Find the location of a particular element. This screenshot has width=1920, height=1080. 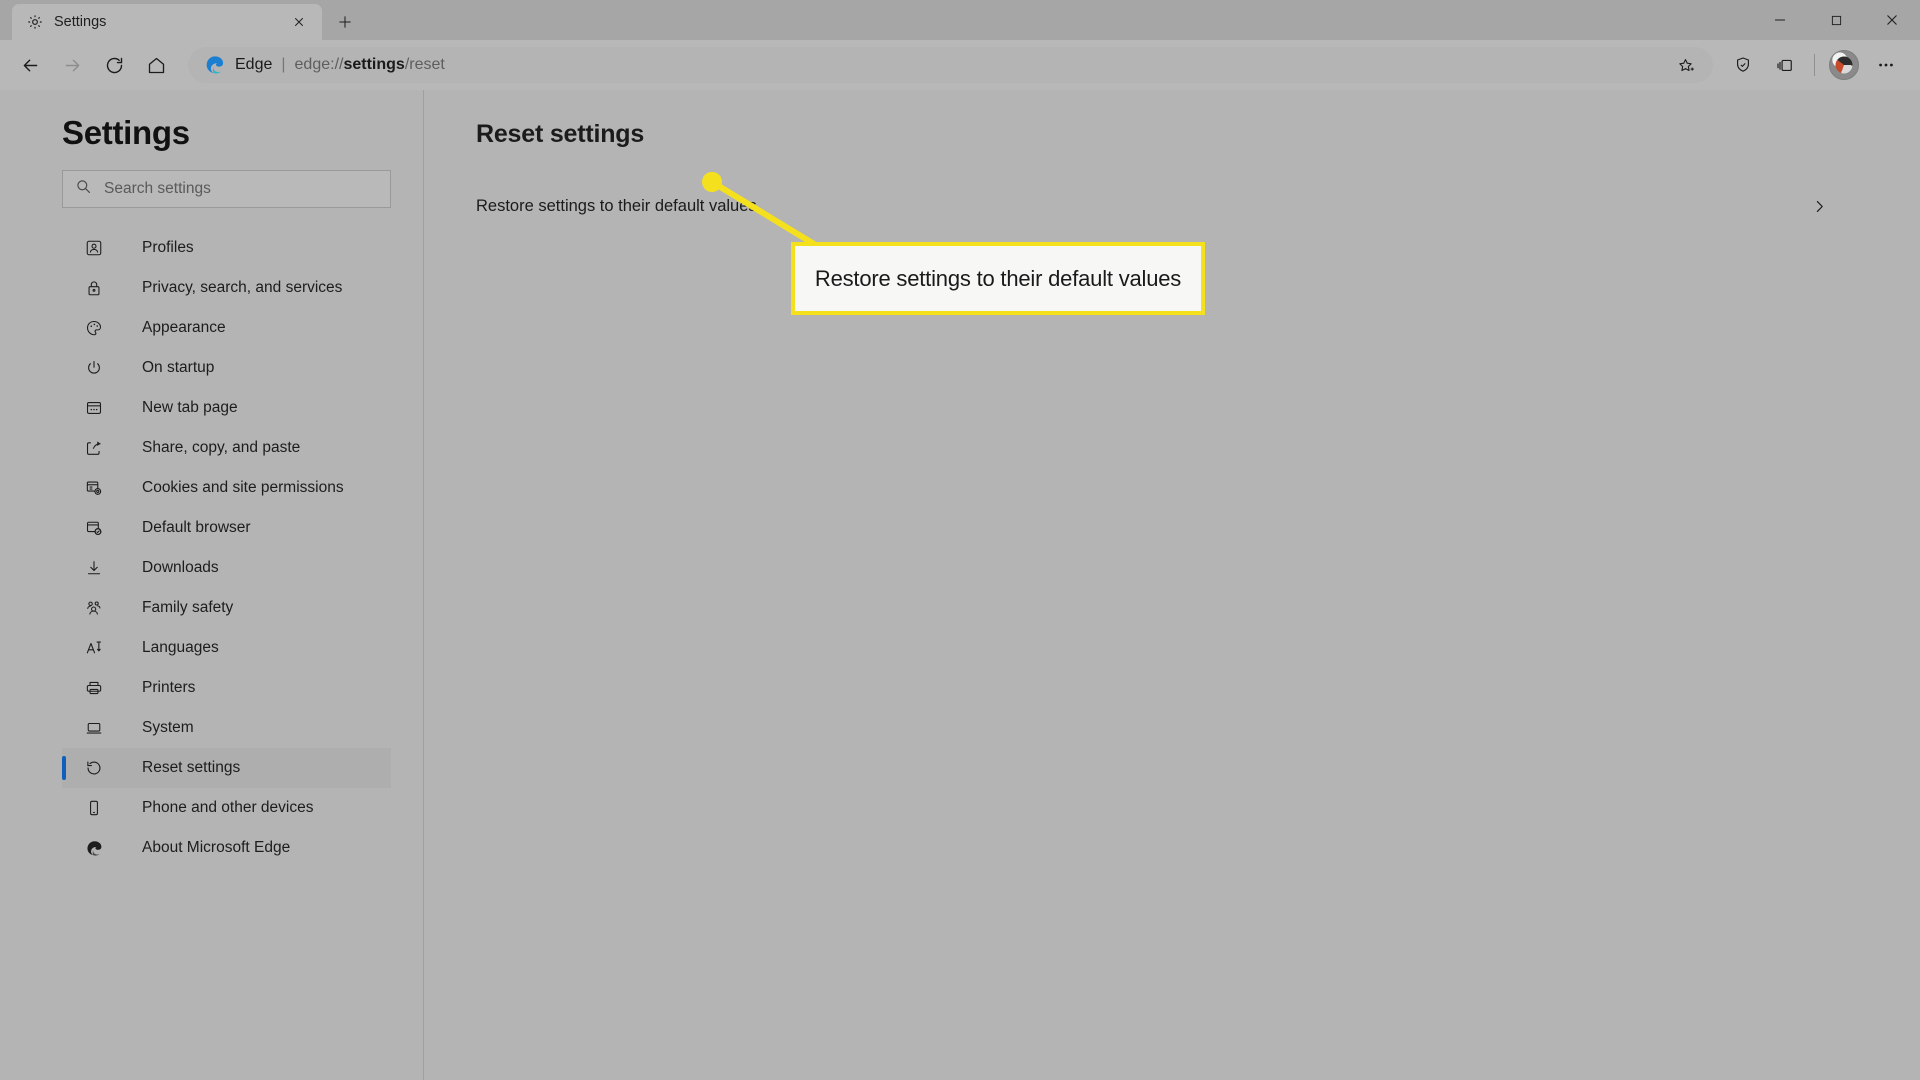

sidebar-item-label: On startup is located at coordinates (178, 367).